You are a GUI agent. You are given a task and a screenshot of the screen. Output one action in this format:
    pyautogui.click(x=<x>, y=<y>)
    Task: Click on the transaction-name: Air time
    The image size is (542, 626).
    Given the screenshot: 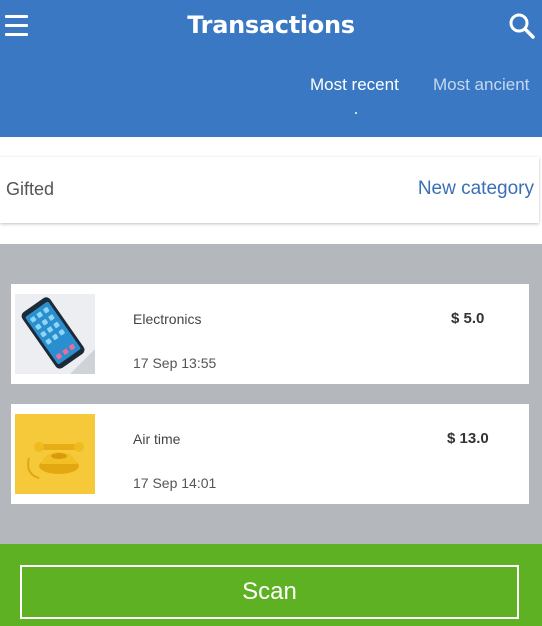 What is the action you would take?
    pyautogui.click(x=157, y=439)
    